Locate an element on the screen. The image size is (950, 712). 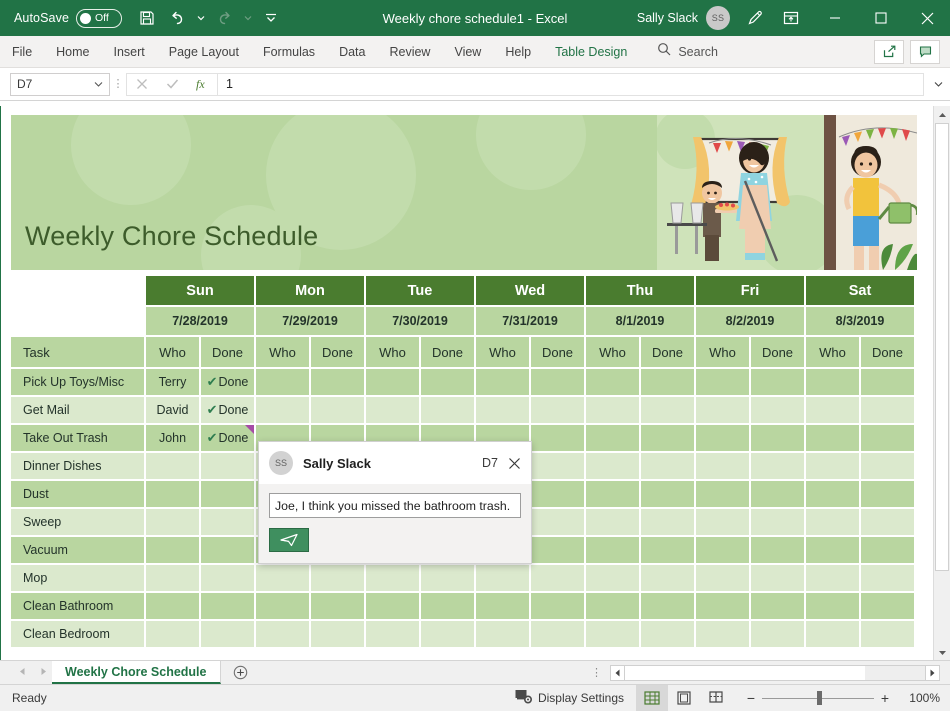
cell-task: Dust is located at coordinates (78, 493).